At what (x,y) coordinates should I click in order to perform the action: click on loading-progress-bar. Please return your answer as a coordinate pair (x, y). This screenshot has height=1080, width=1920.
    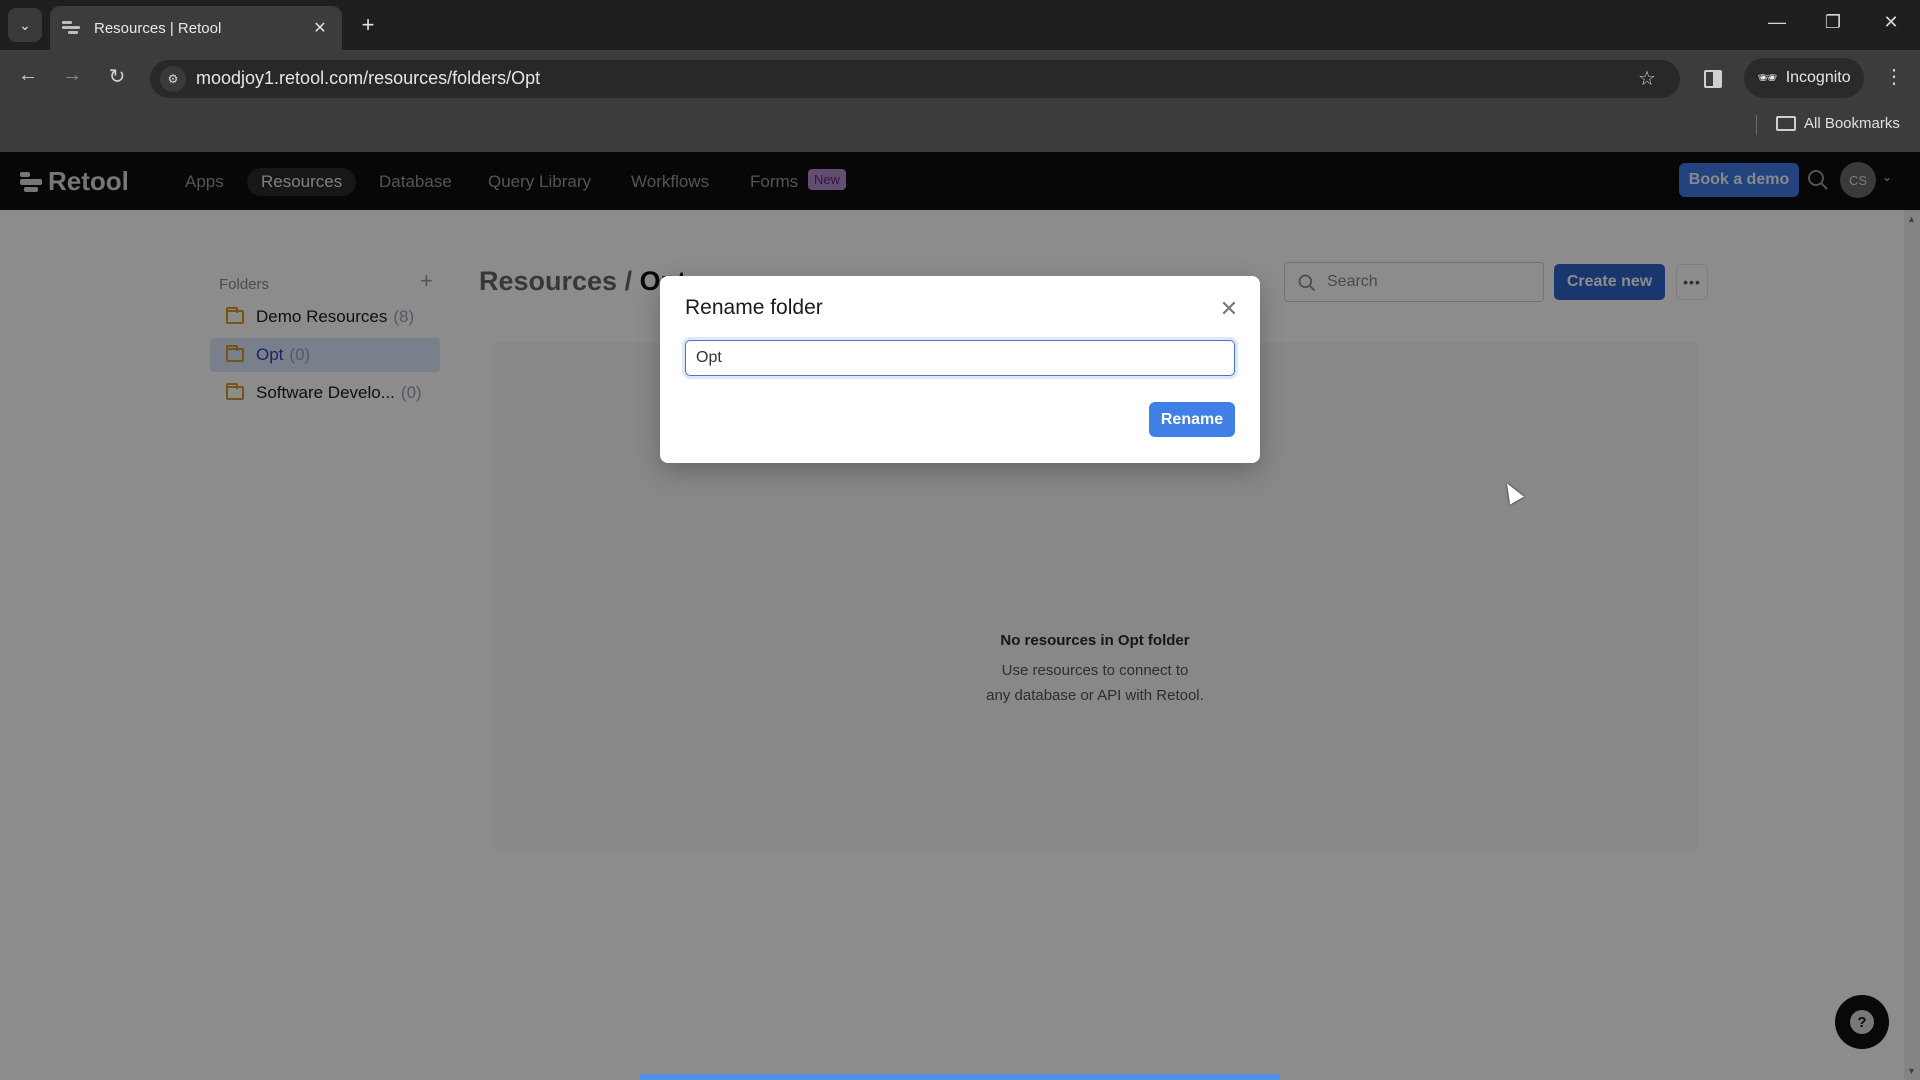
    Looking at the image, I should click on (960, 1077).